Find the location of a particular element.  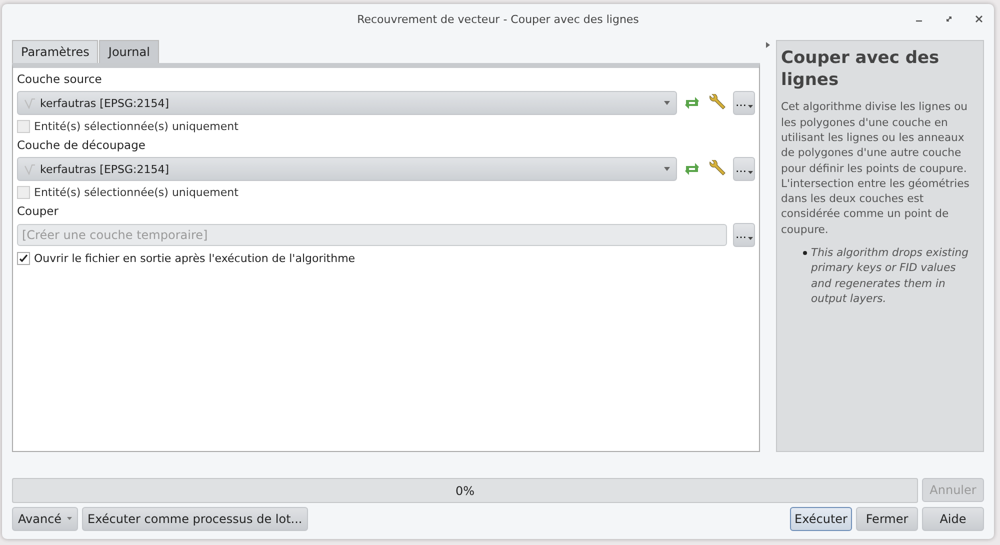

output-field: [Créer une couche temporaire] is located at coordinates (372, 235).